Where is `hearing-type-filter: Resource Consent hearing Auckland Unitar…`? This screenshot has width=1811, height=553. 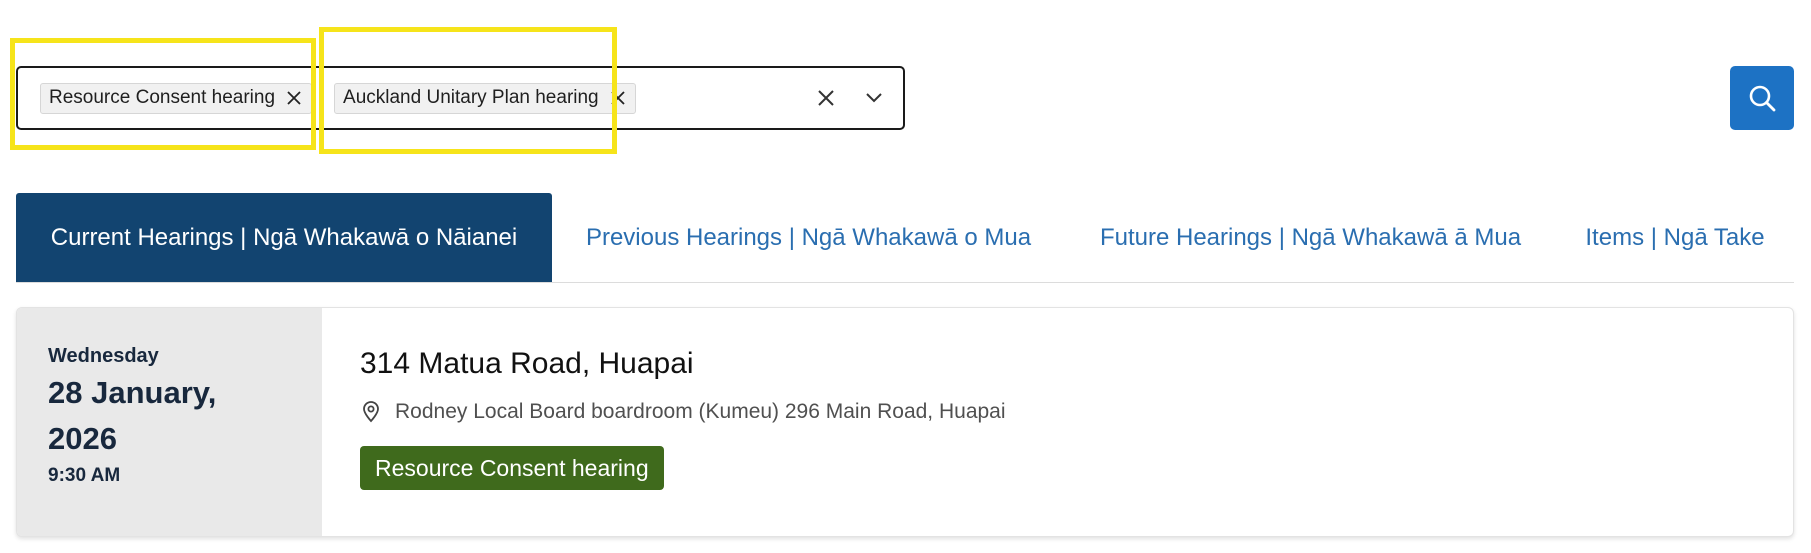 hearing-type-filter: Resource Consent hearing Auckland Unitar… is located at coordinates (460, 98).